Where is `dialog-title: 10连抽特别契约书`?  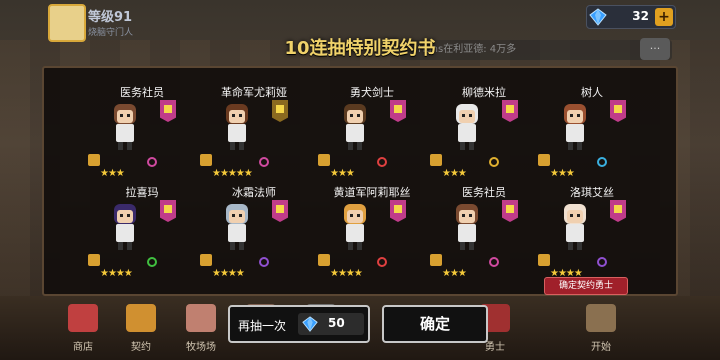 dialog-title: 10连抽特别契约书 is located at coordinates (360, 48).